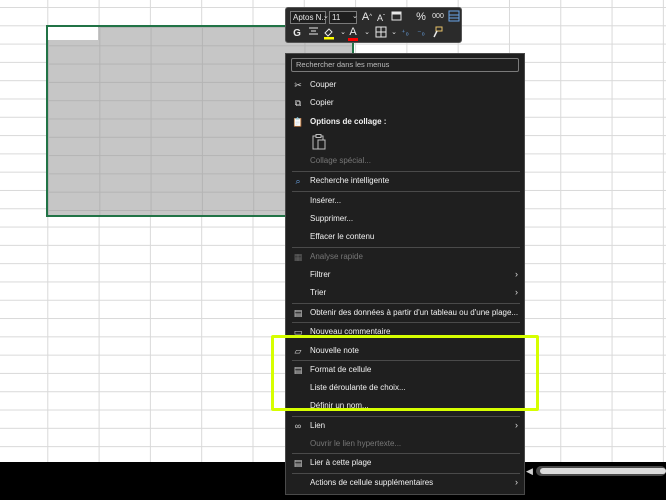 Image resolution: width=666 pixels, height=500 pixels. Describe the element at coordinates (421, 33) in the screenshot. I see `decrease-decimal-icon: ⁻₀` at that location.